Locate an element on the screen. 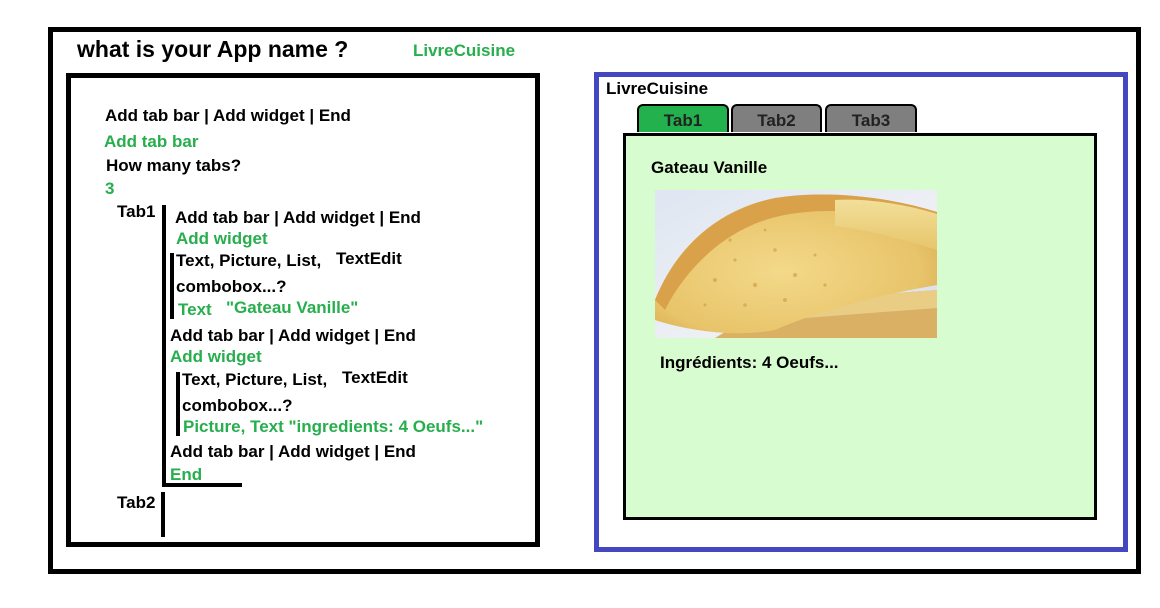 The image size is (1160, 608). tab1-label: Tab1 is located at coordinates (136, 211).